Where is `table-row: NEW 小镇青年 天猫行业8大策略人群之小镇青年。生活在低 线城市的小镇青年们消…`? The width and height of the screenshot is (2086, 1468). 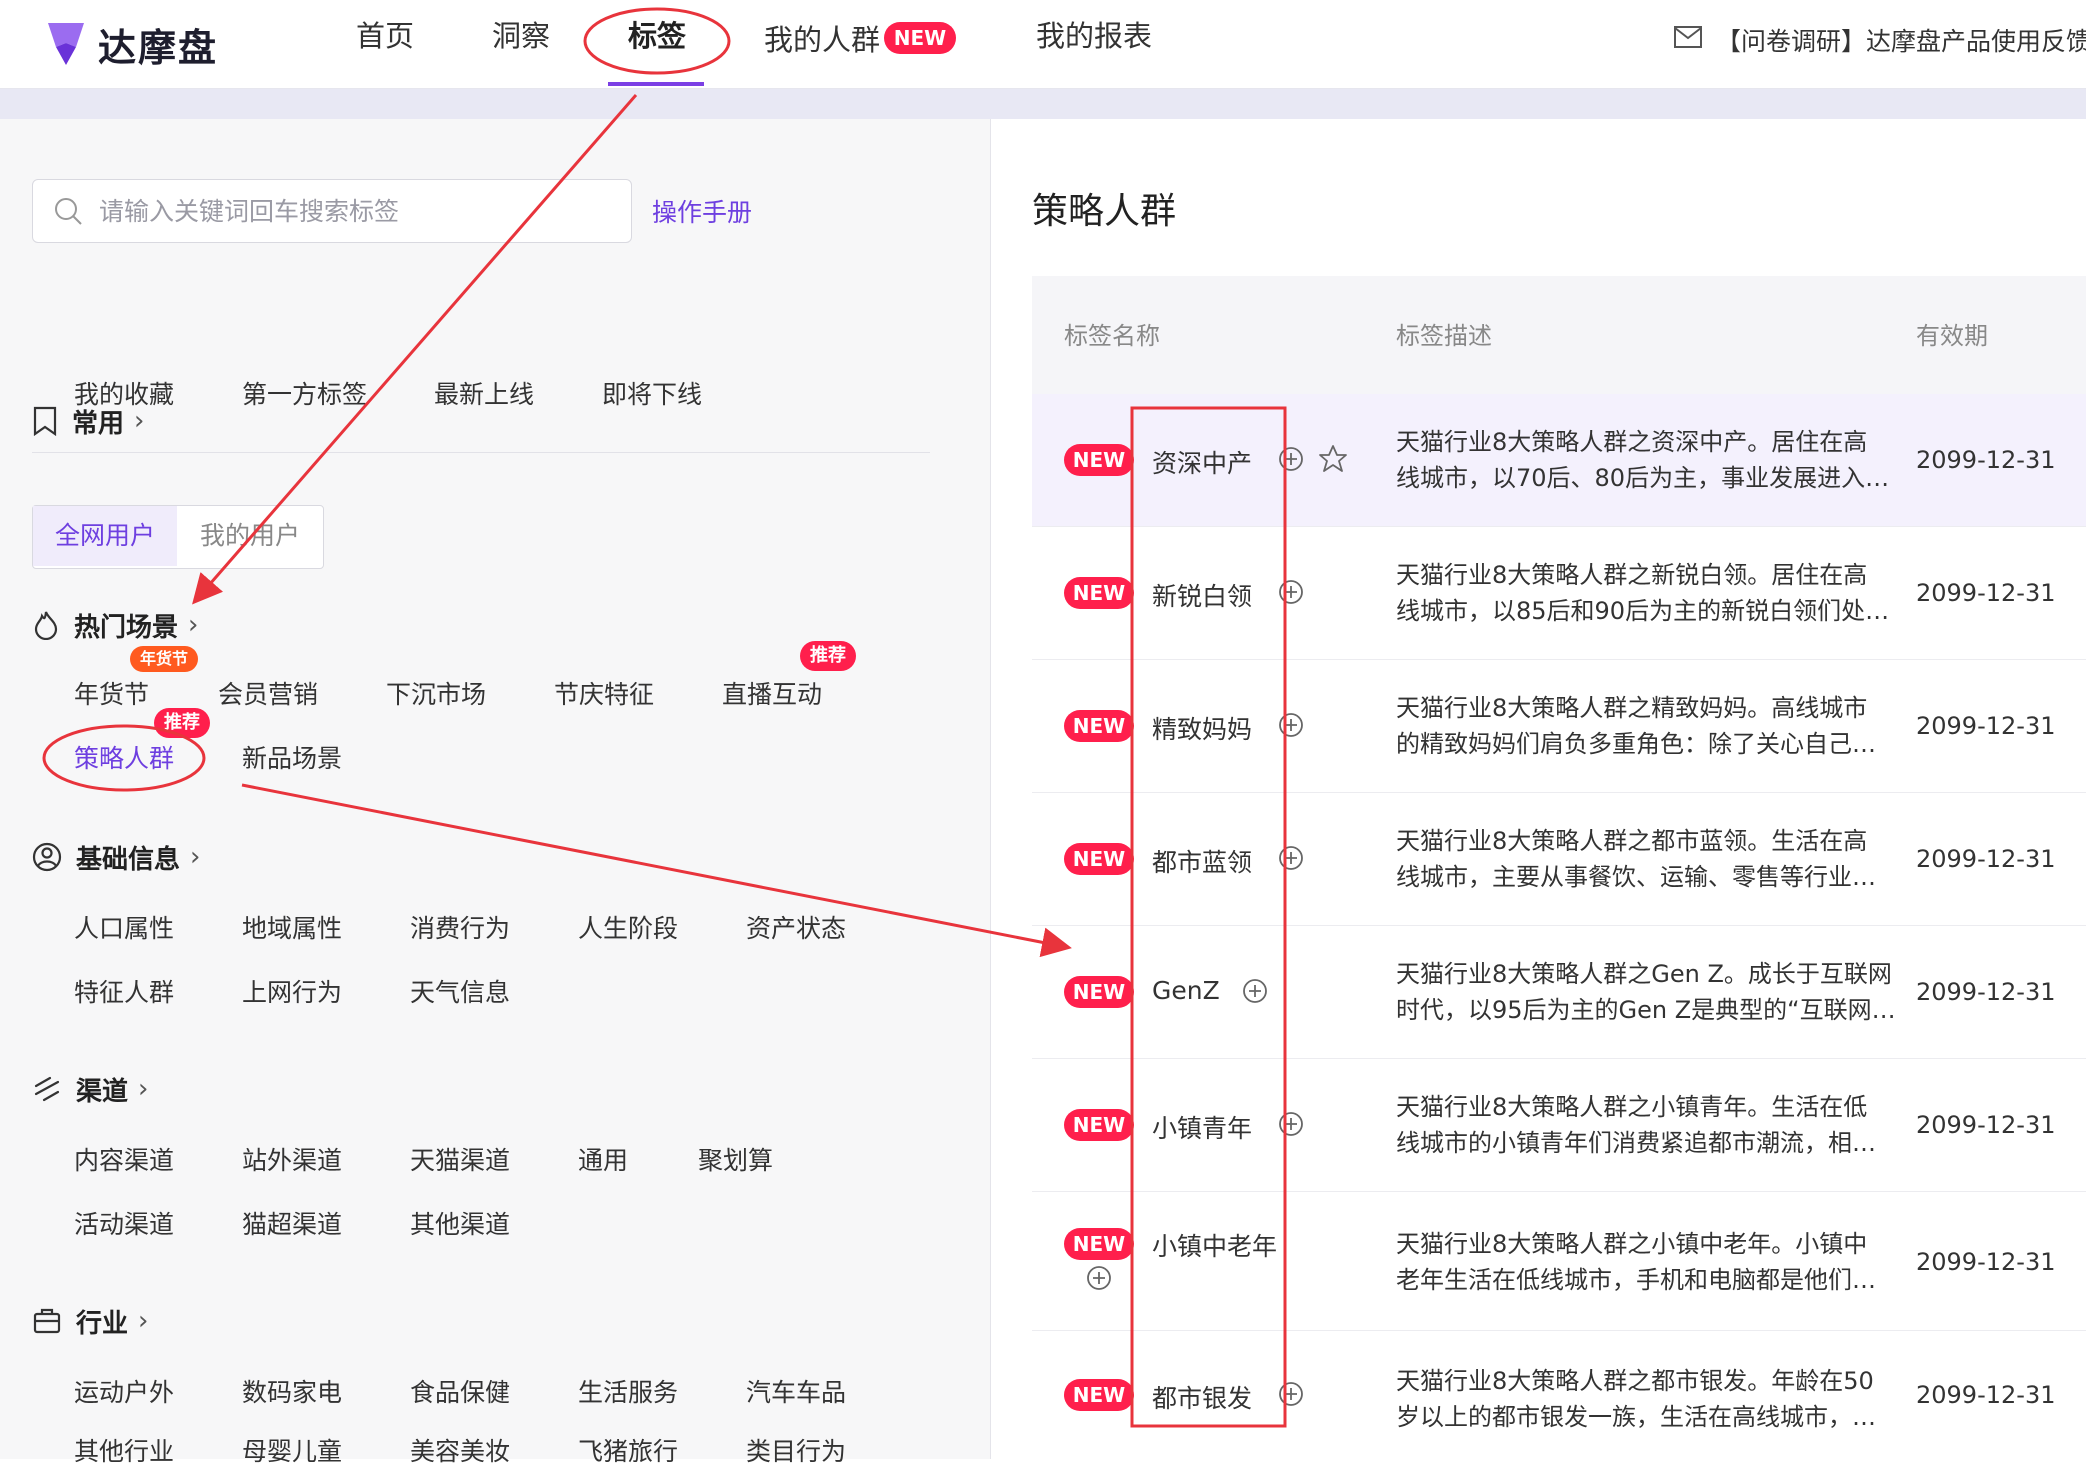 table-row: NEW 小镇青年 天猫行业8大策略人群之小镇青年。生活在低 线城市的小镇青年们消… is located at coordinates (1559, 1125).